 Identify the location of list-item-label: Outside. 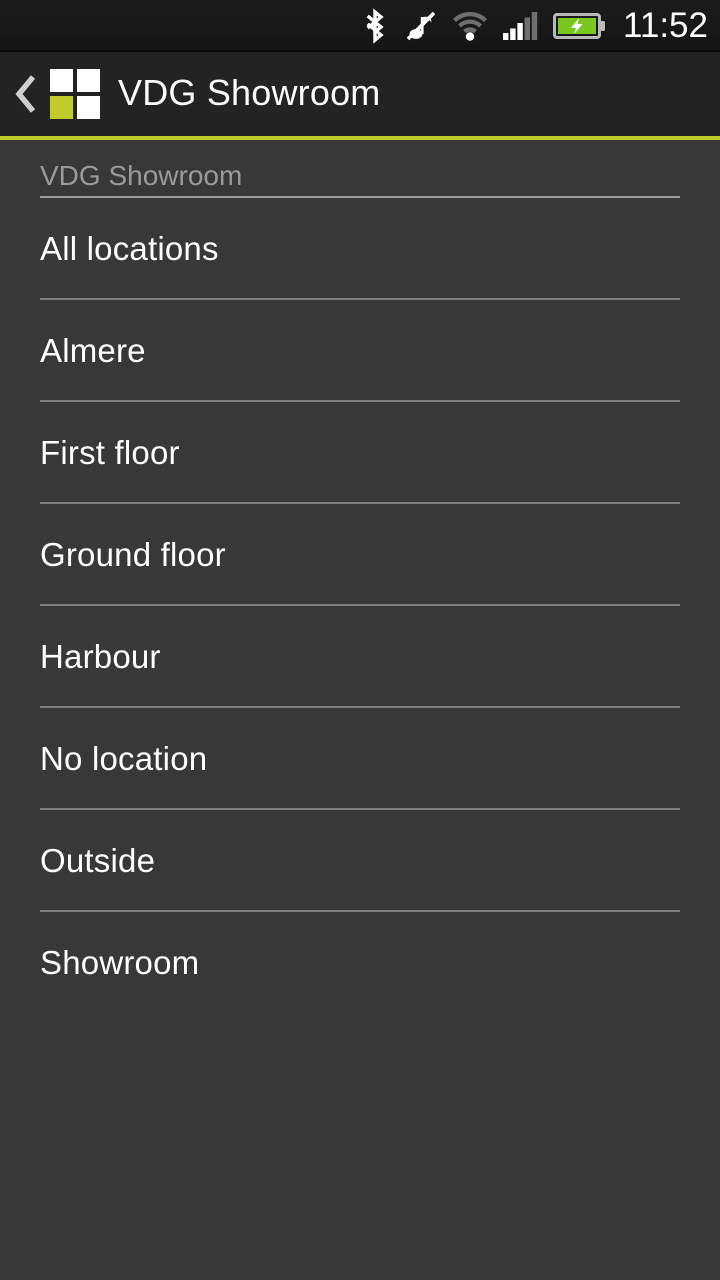
(98, 860).